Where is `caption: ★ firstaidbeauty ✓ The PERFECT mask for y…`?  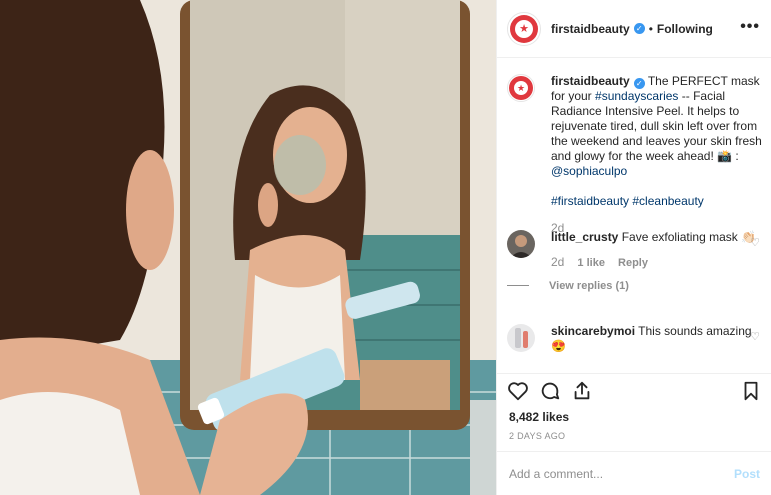
caption: ★ firstaidbeauty ✓ The PERFECT mask for y… is located at coordinates (634, 155).